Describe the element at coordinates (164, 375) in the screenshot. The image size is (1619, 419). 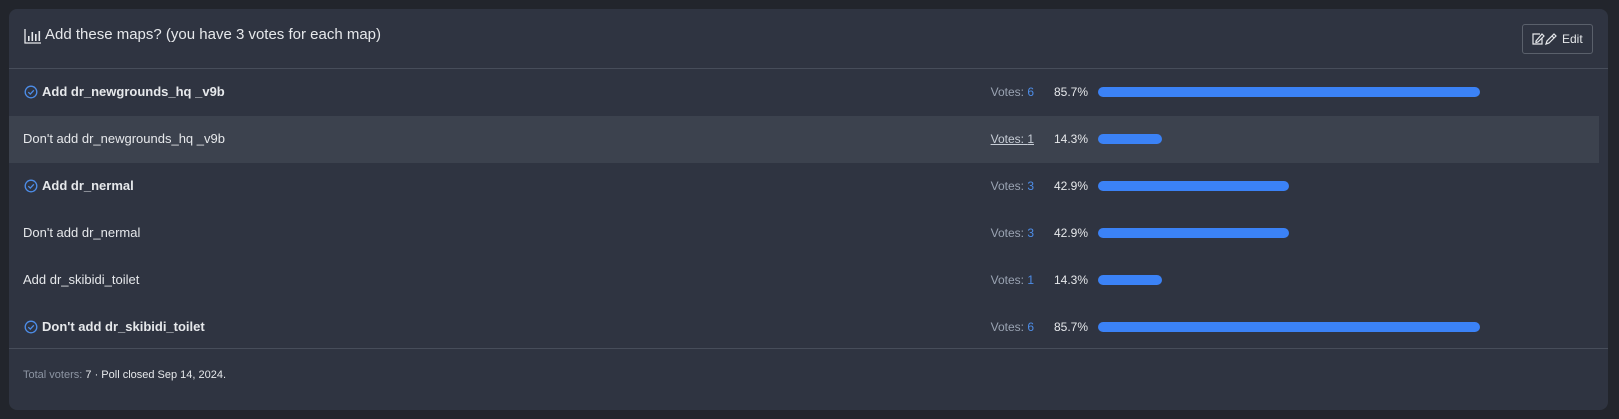
I see `poll-closed-text: Poll closed Sep 14, 2024.` at that location.